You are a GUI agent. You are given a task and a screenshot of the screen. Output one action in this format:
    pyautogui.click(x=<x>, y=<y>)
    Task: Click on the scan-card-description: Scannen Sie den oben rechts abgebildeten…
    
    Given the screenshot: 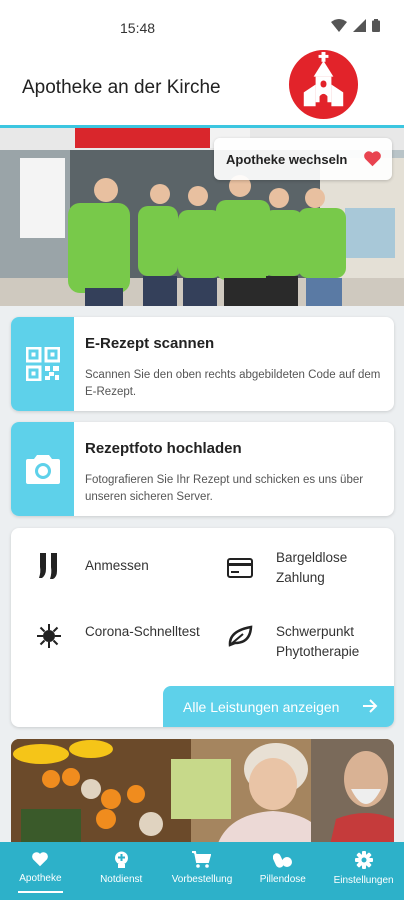 What is the action you would take?
    pyautogui.click(x=233, y=383)
    